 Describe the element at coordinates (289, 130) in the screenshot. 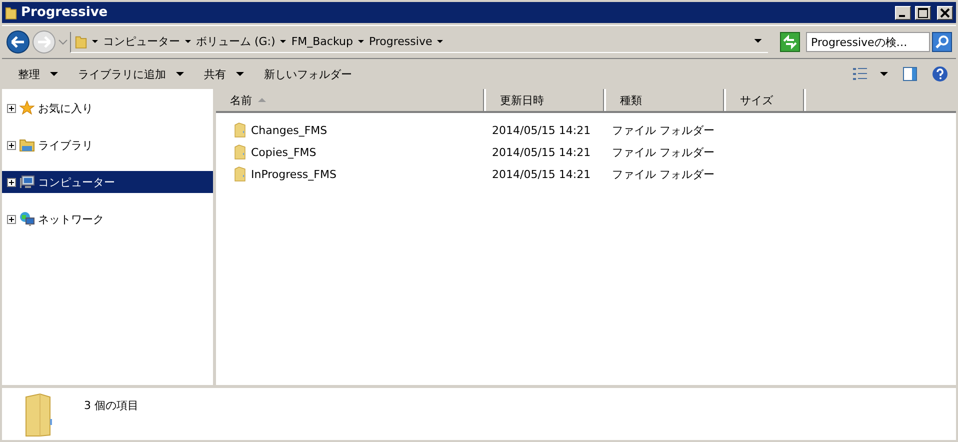

I see `file-name: Changes_FMS` at that location.